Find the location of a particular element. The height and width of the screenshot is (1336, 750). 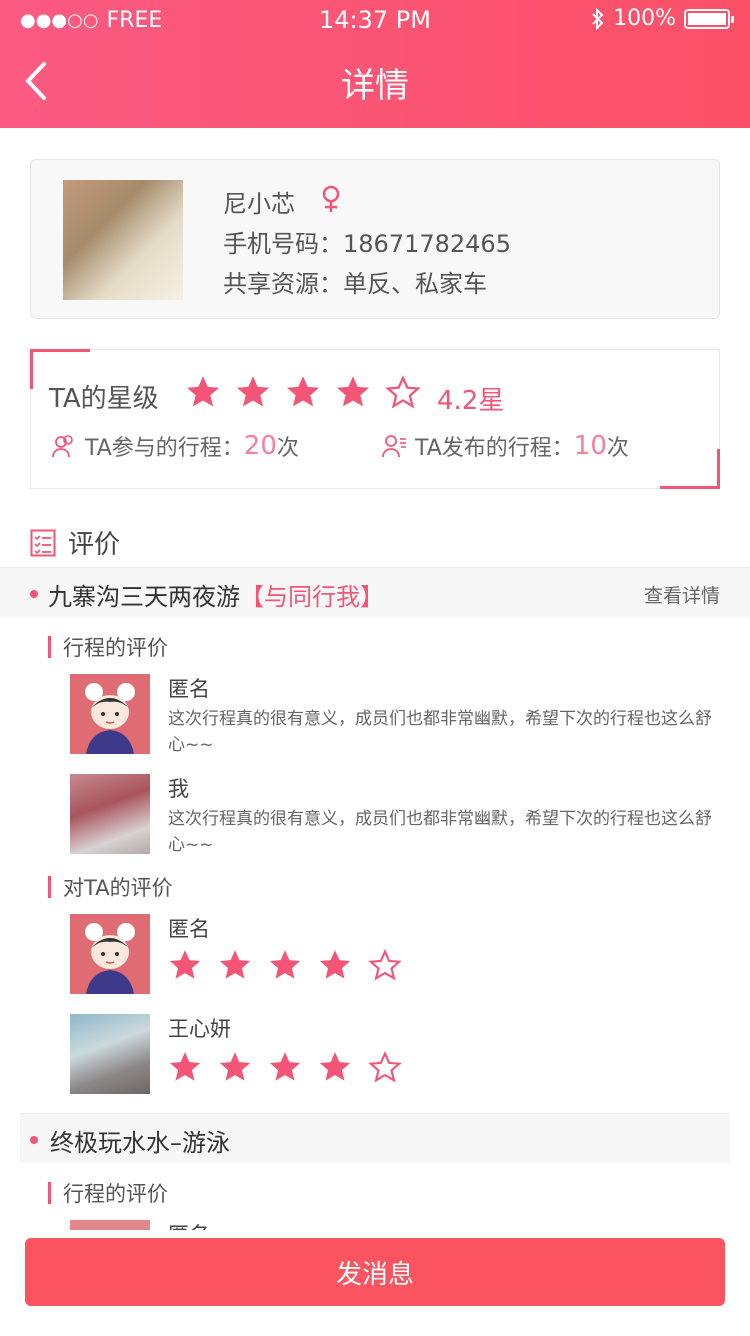

trip-title: 九寨沟三天两夜游【与同行我】 is located at coordinates (216, 594).